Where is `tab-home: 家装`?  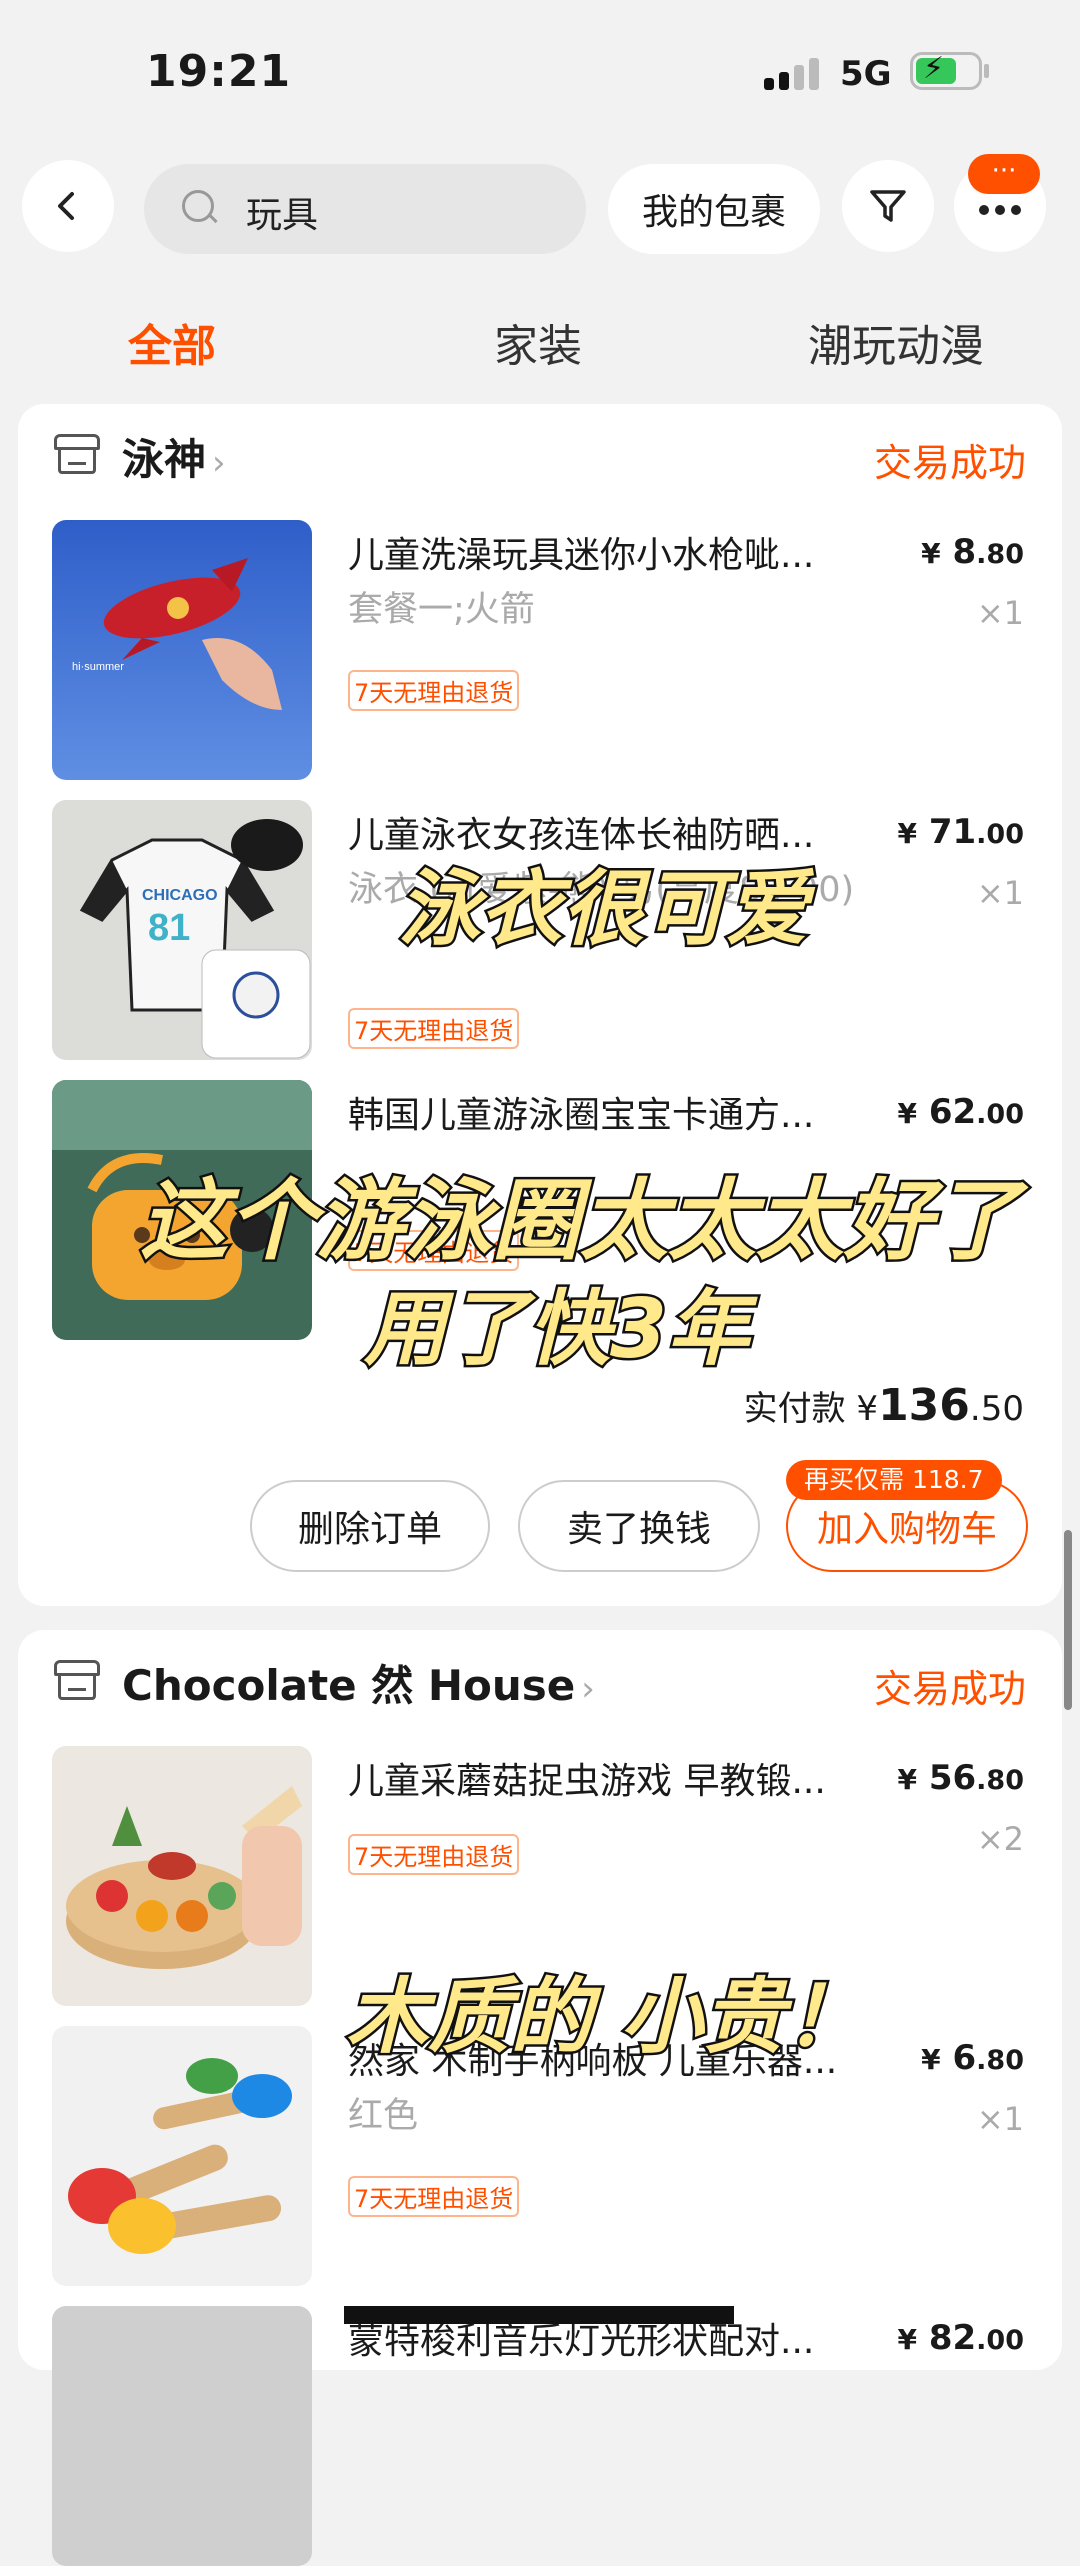 tab-home: 家装 is located at coordinates (538, 342).